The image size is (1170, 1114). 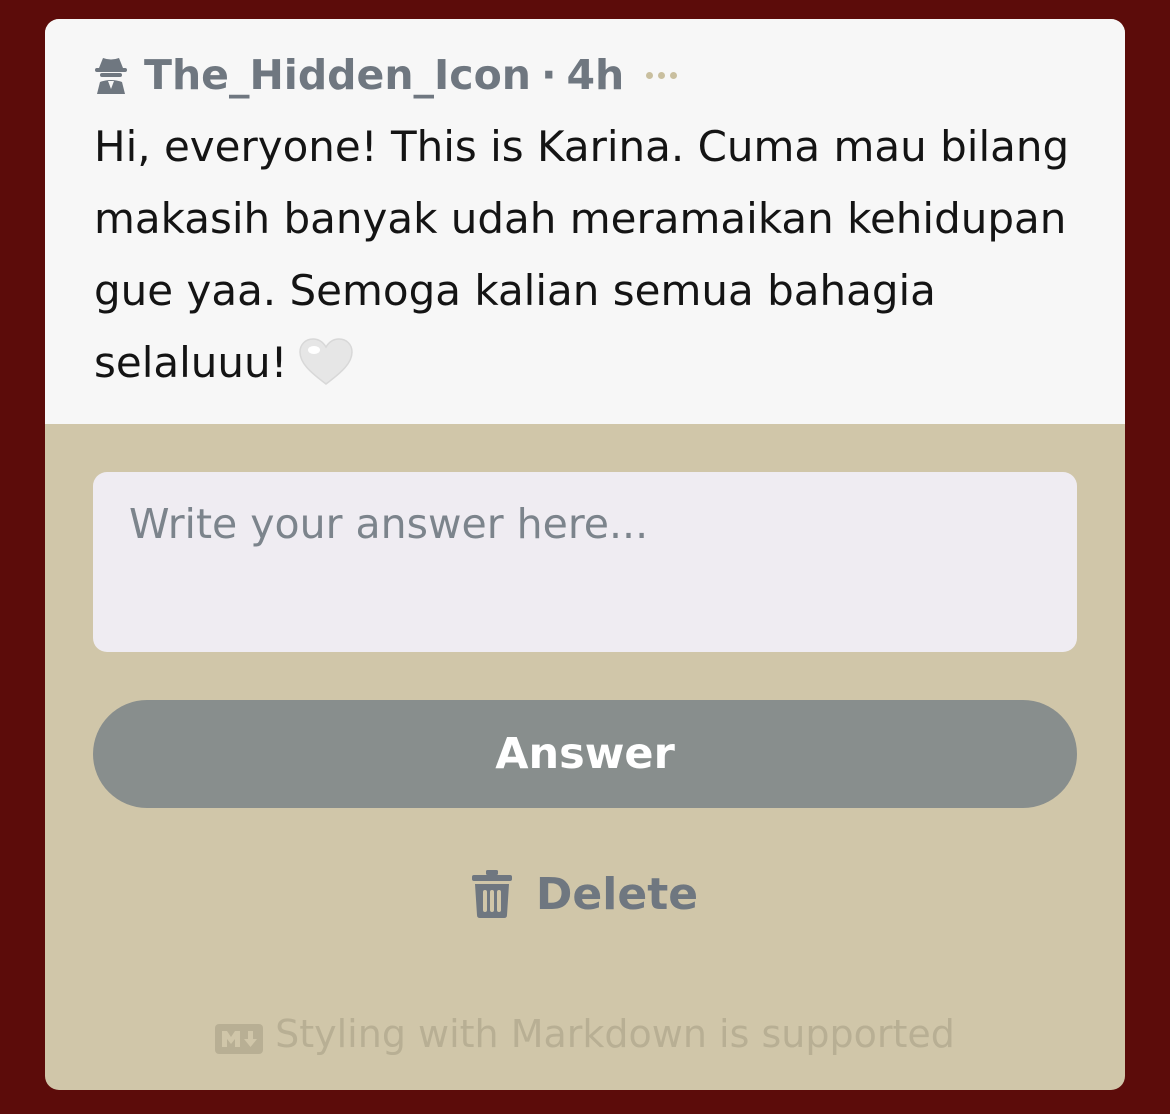 I want to click on markdown-note: Styling with Markdown is supported, so click(x=585, y=1034).